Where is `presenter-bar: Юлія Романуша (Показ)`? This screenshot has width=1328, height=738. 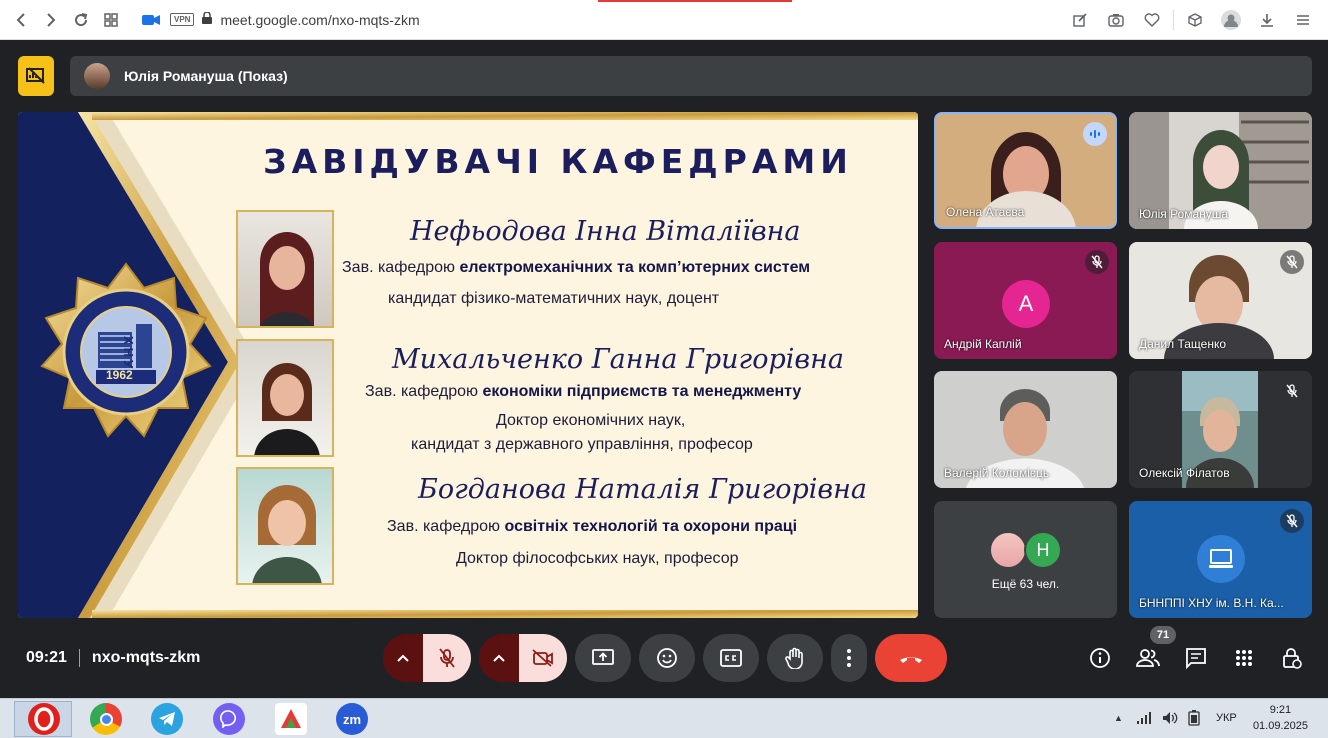 presenter-bar: Юлія Романуша (Показ) is located at coordinates (691, 76).